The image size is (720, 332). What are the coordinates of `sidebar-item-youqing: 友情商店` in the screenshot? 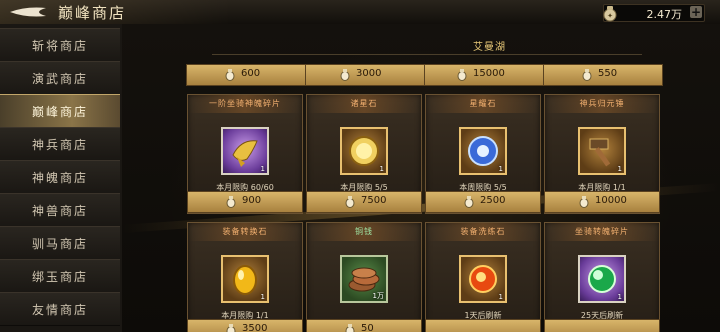 It's located at (60, 309).